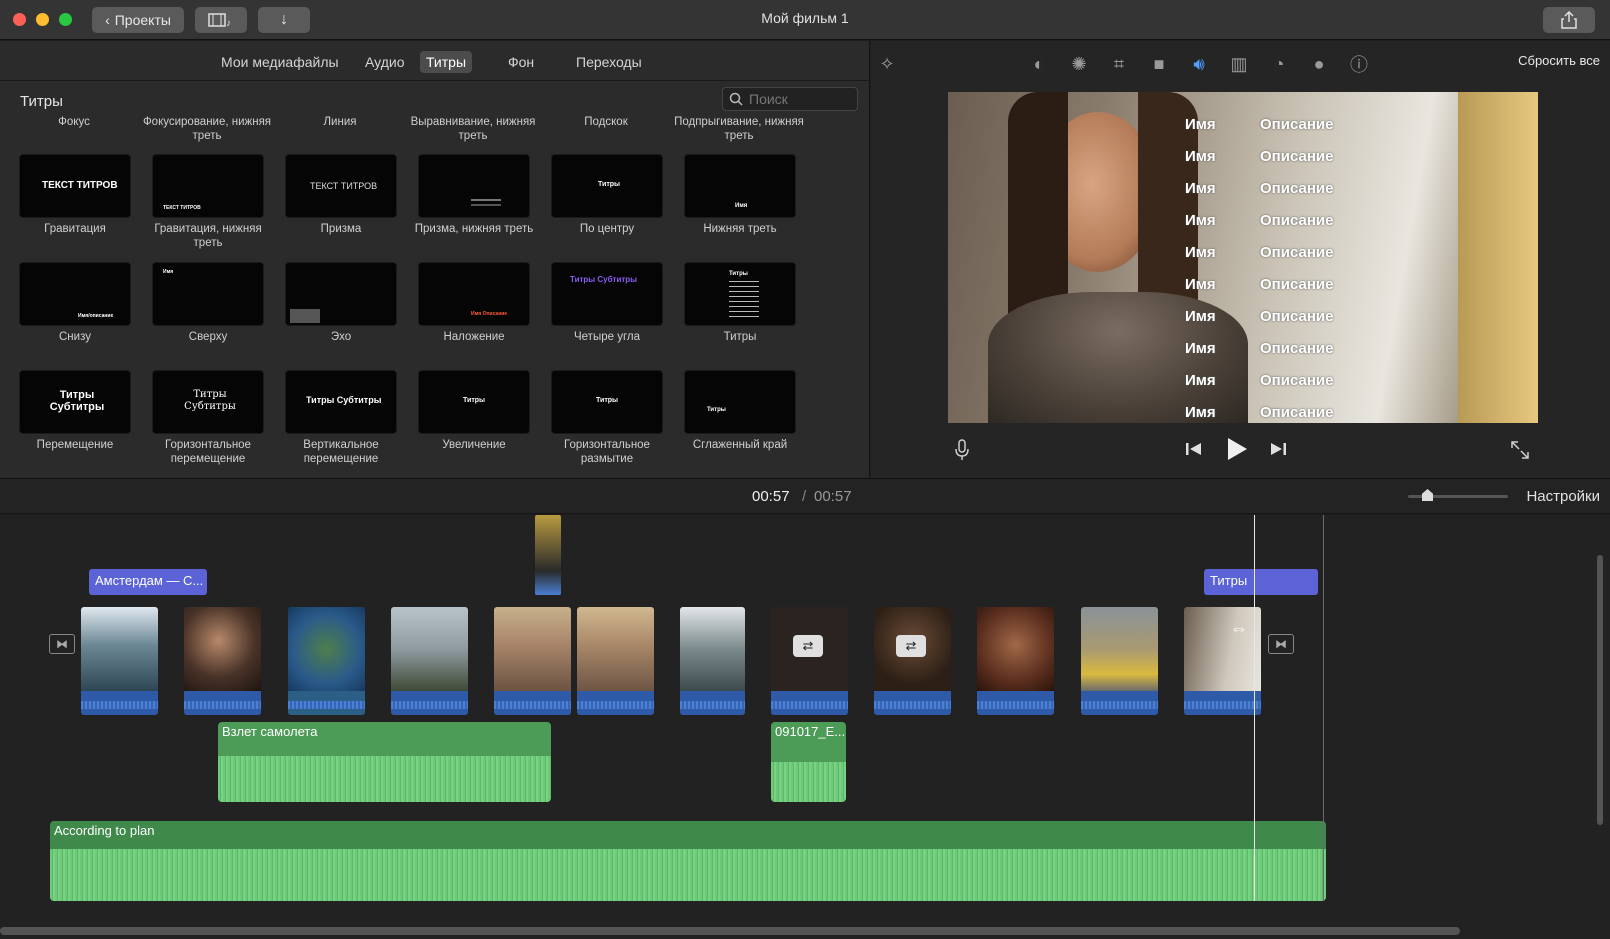 Image resolution: width=1610 pixels, height=939 pixels. Describe the element at coordinates (41, 101) in the screenshot. I see `section-title: Титры` at that location.